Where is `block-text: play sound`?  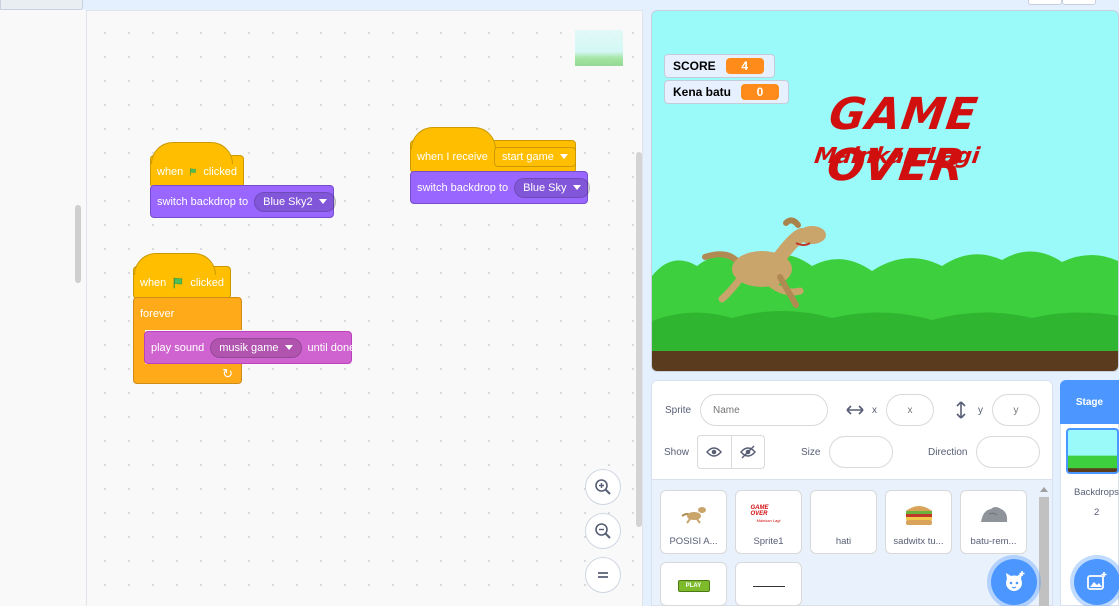 block-text: play sound is located at coordinates (178, 347).